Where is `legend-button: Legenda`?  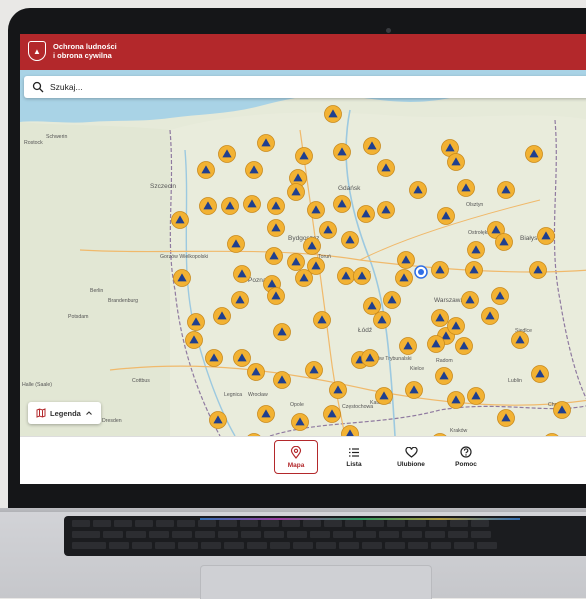 legend-button: Legenda is located at coordinates (64, 413).